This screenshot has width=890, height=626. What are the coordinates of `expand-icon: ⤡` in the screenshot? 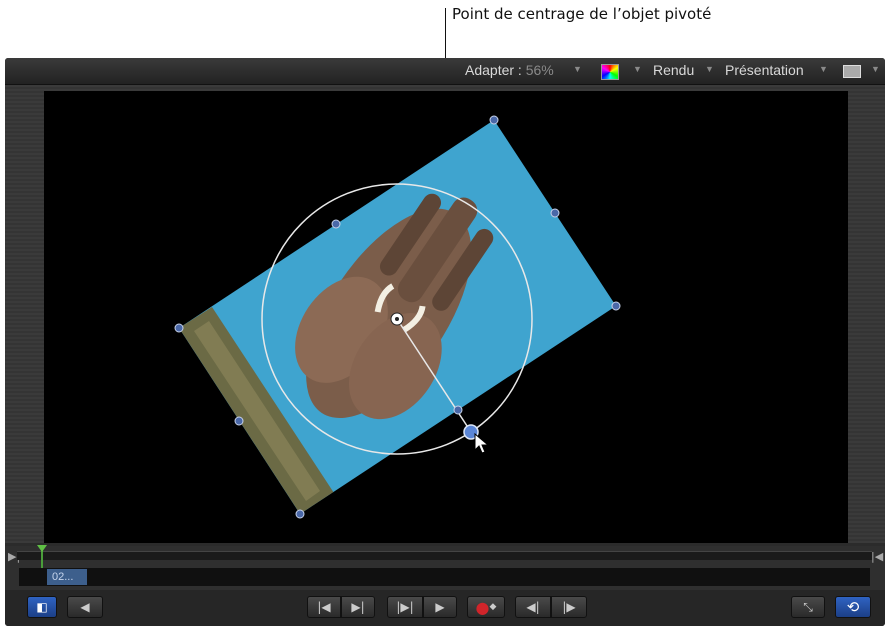 It's located at (808, 606).